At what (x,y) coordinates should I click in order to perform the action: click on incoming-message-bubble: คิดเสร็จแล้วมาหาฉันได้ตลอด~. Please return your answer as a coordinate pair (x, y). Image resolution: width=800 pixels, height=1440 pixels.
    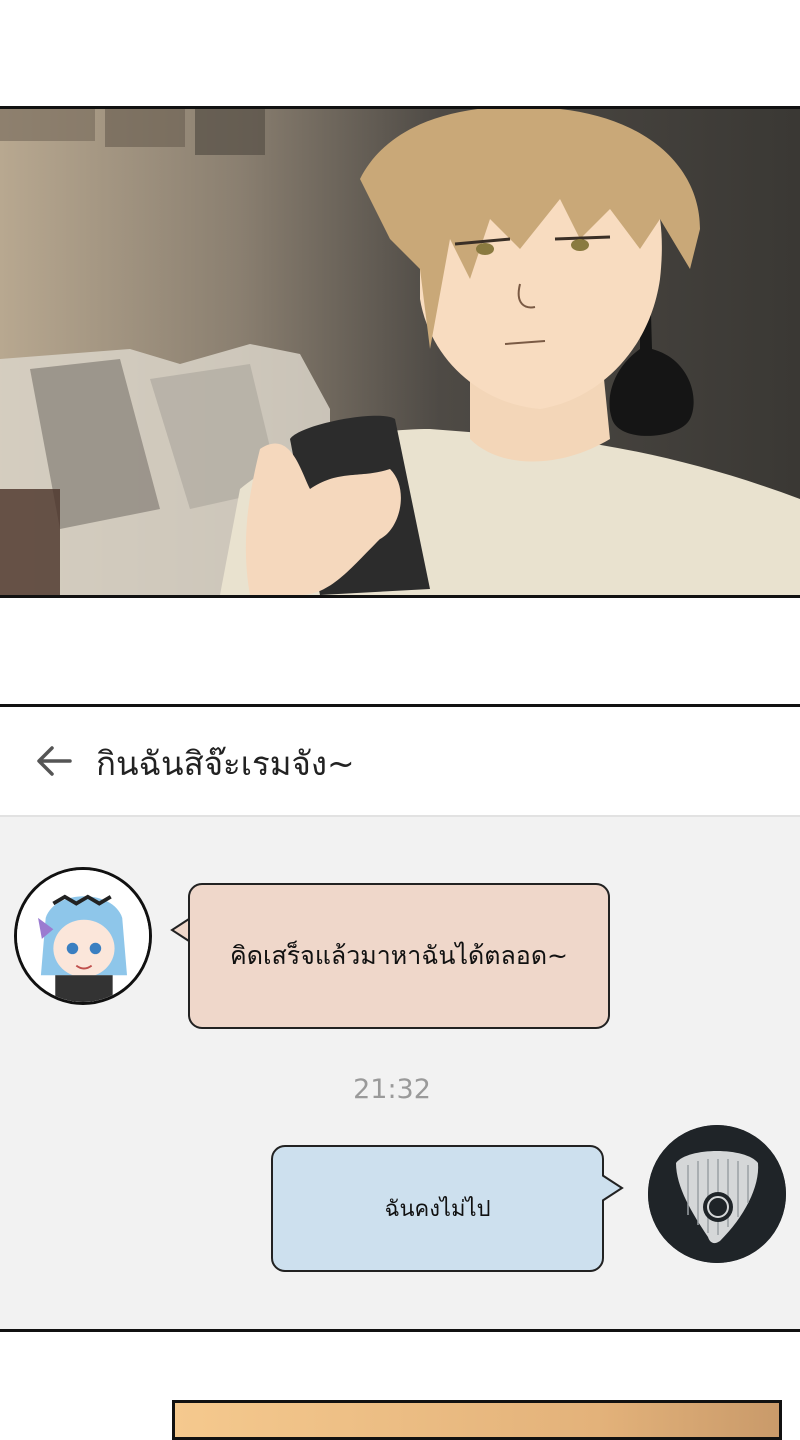
    Looking at the image, I should click on (399, 956).